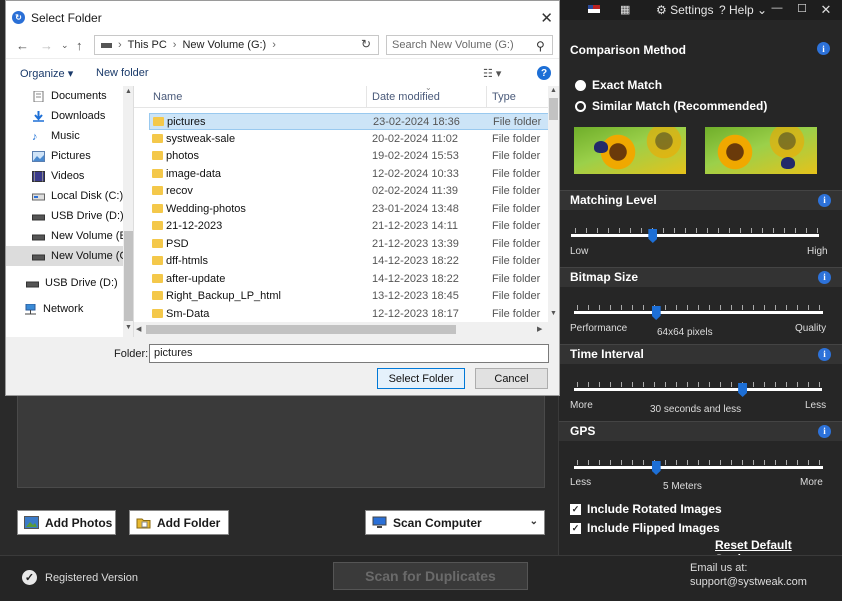 This screenshot has height=601, width=842. What do you see at coordinates (743, 10) in the screenshot?
I see `help-menu: ? Help ⌄` at bounding box center [743, 10].